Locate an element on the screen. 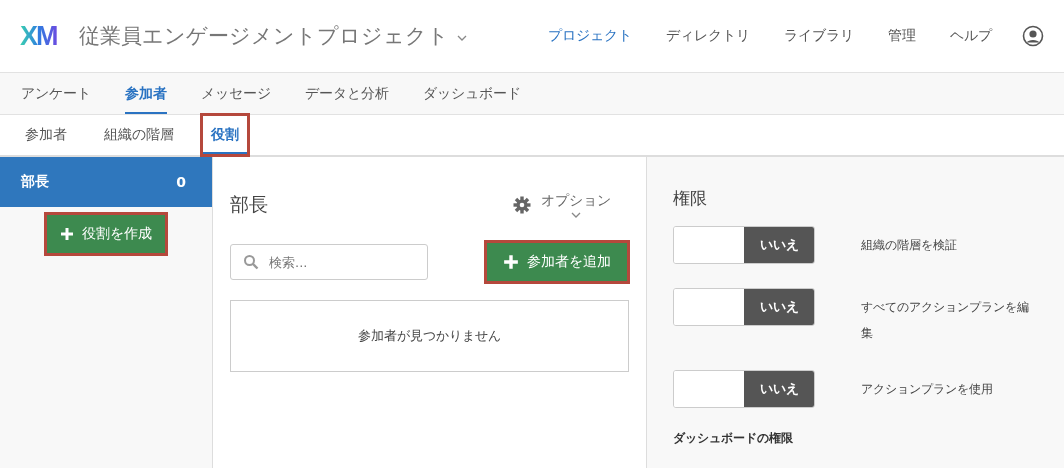 This screenshot has height=468, width=1064. options-button: オプション is located at coordinates (571, 205).